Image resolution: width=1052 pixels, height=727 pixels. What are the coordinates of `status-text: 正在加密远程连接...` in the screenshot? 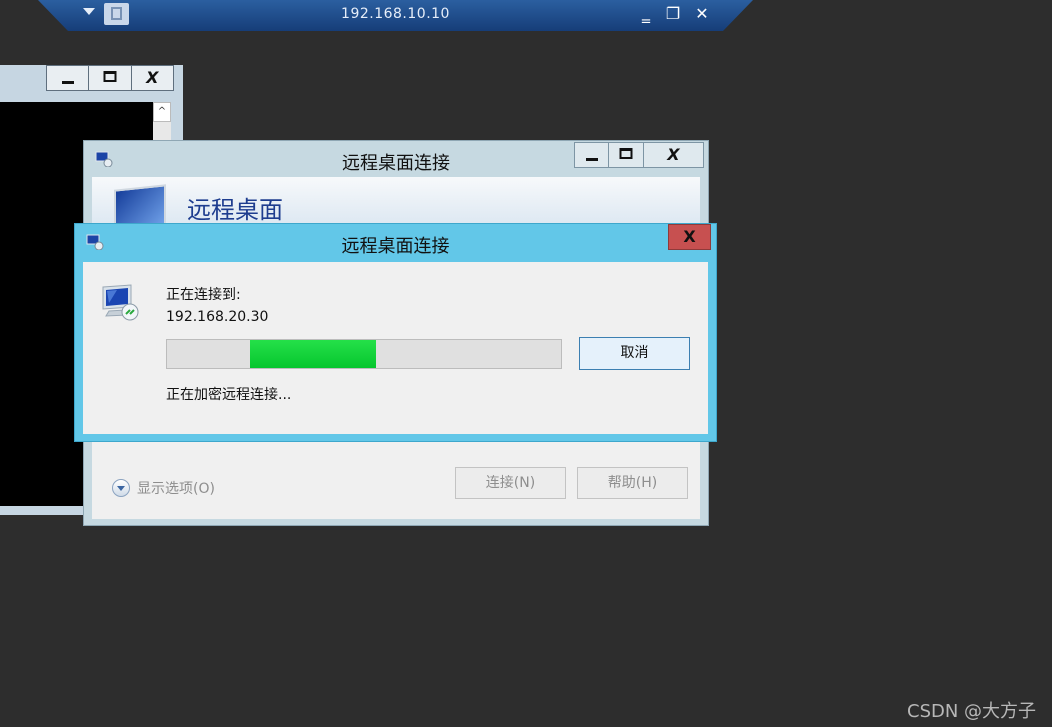 It's located at (229, 395).